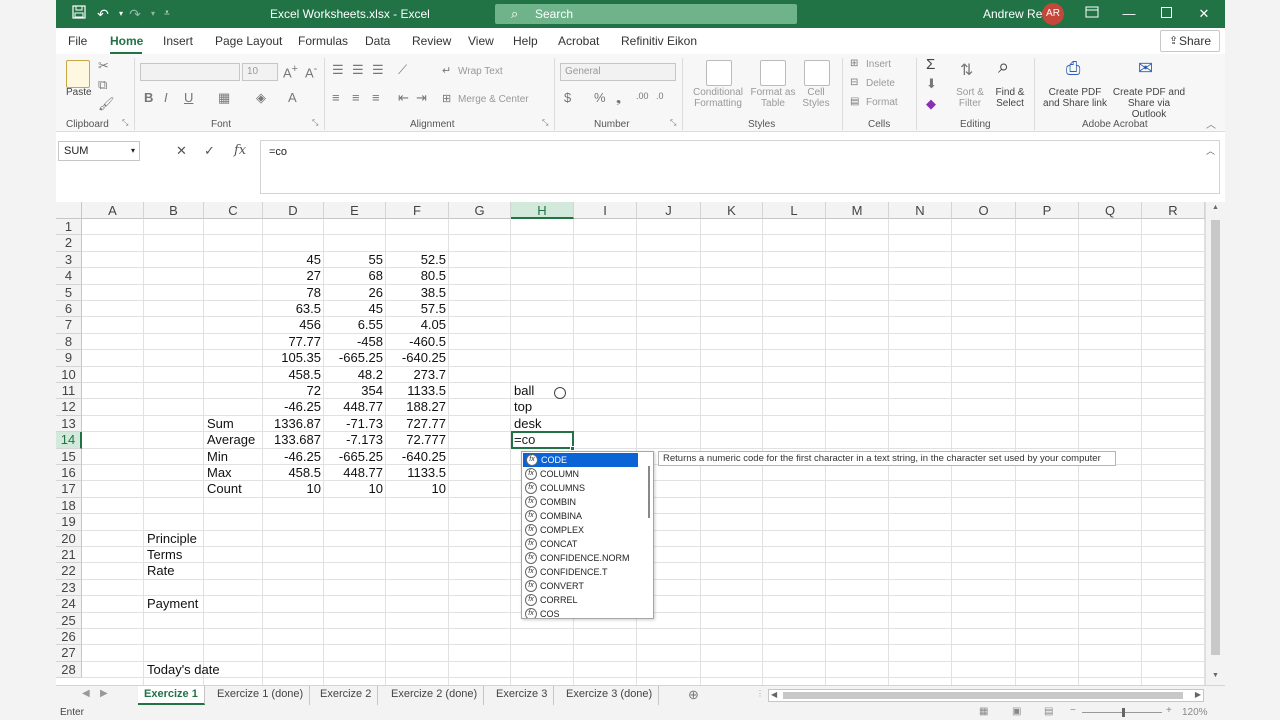  What do you see at coordinates (261, 98) in the screenshot?
I see `fill-color-icon: ◈` at bounding box center [261, 98].